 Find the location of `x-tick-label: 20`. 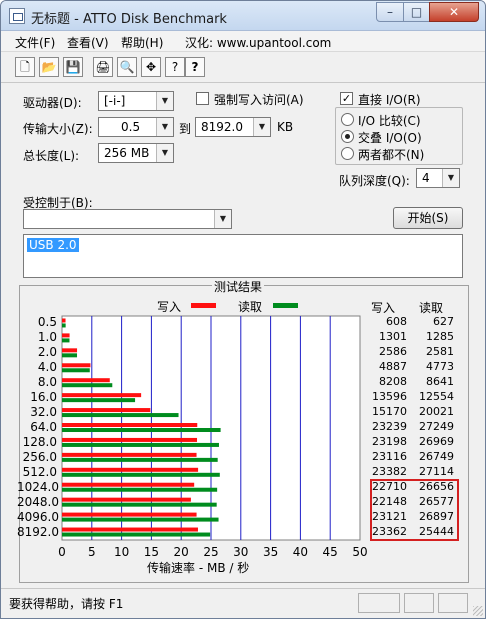

x-tick-label: 20 is located at coordinates (181, 552).